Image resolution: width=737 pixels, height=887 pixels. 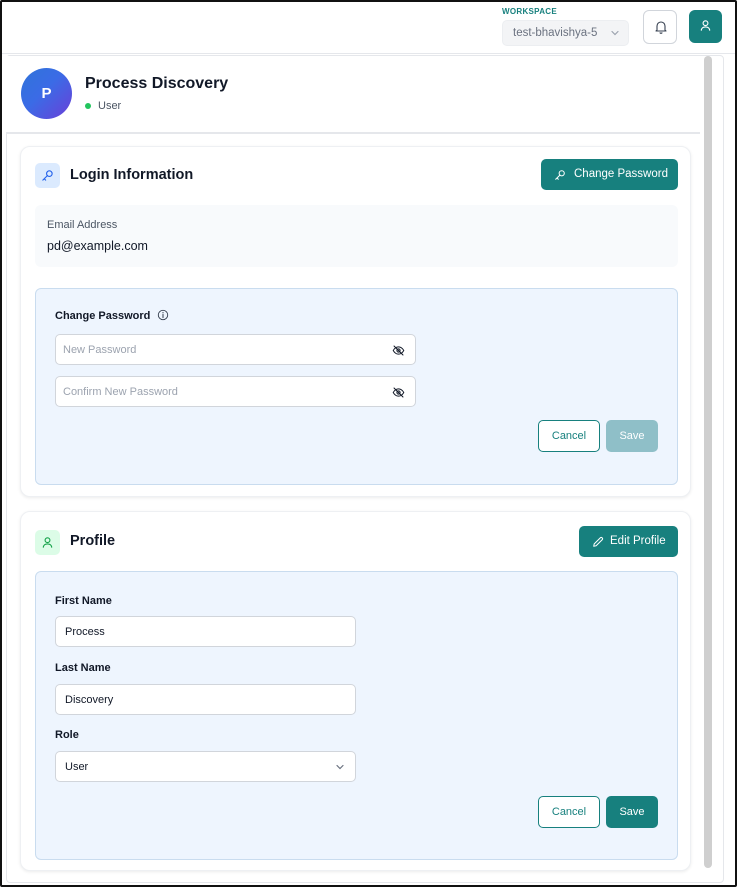 I want to click on last-name-label: Last Name, so click(x=83, y=668).